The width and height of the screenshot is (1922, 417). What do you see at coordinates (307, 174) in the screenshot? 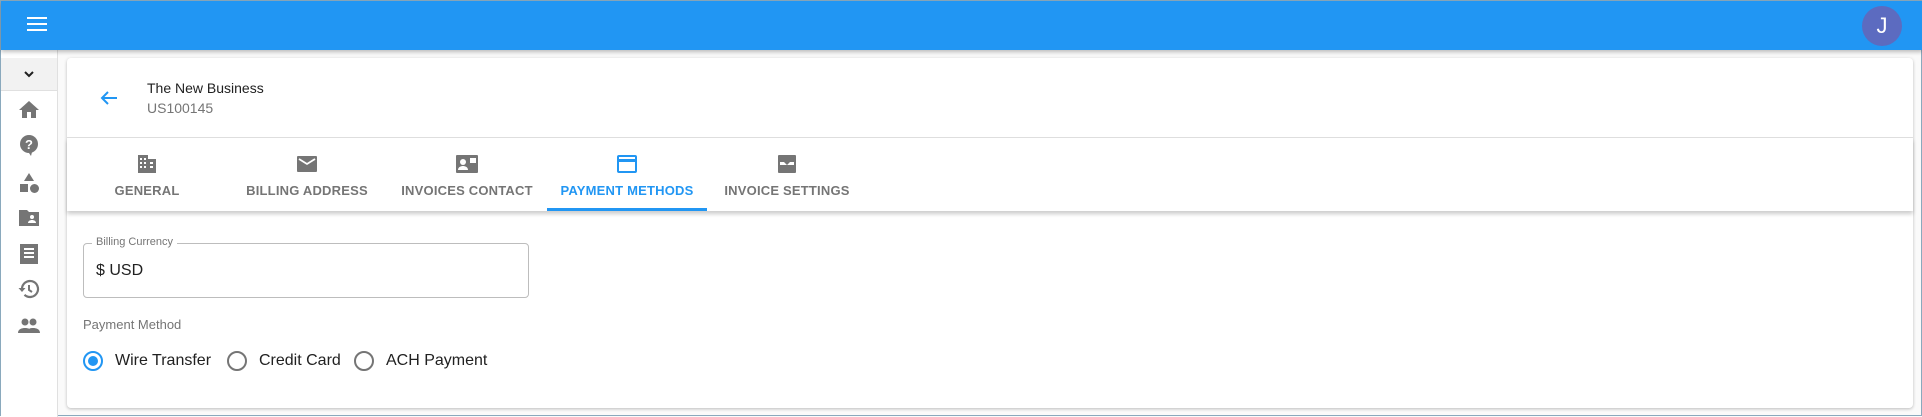
I see `tab-billing-address: BILLING ADDRESS` at bounding box center [307, 174].